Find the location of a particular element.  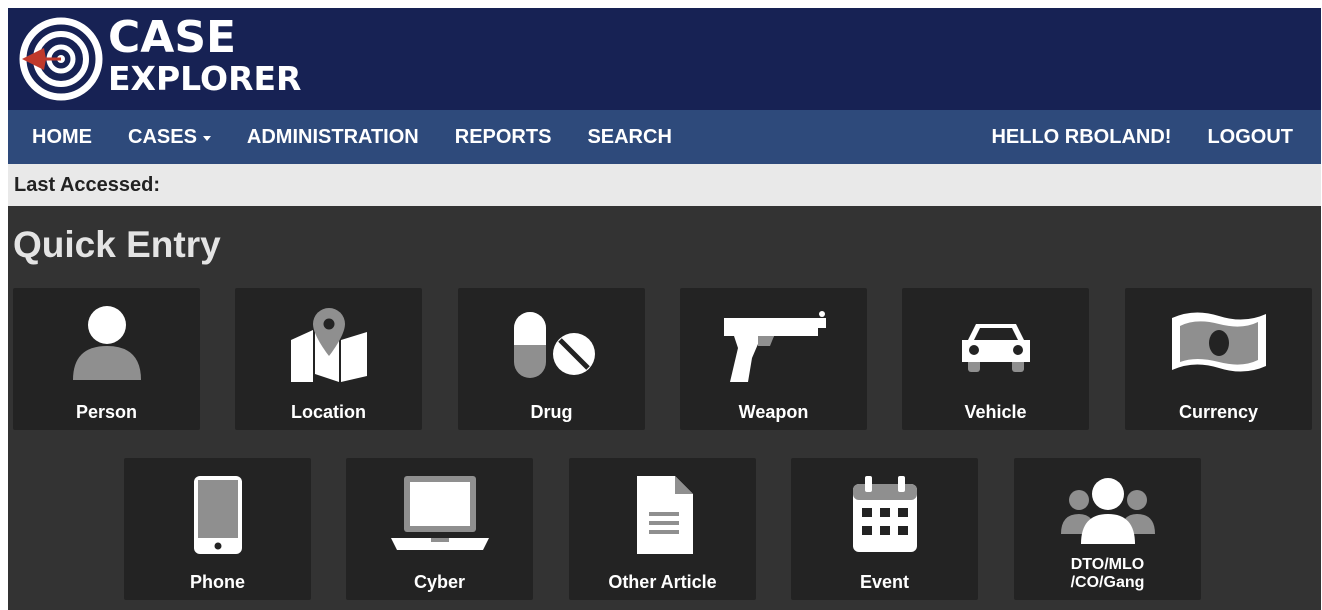

tile-label: Currency is located at coordinates (1218, 412).